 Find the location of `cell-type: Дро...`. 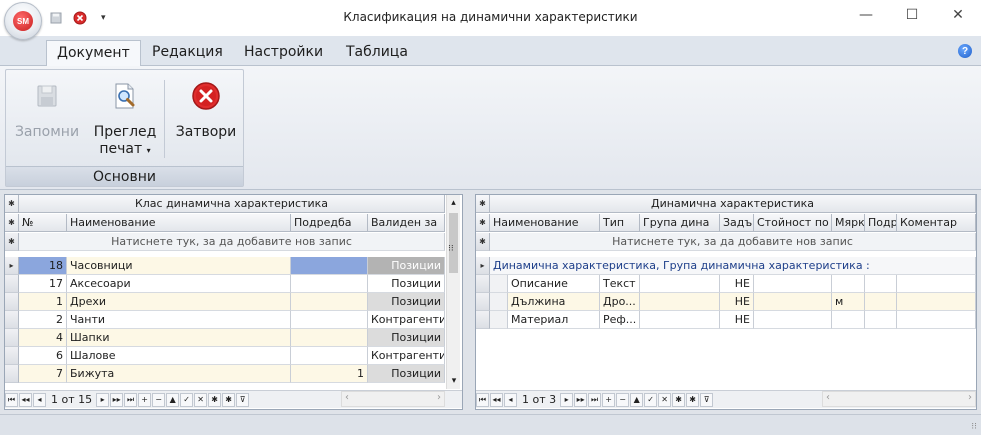

cell-type: Дро... is located at coordinates (620, 302).